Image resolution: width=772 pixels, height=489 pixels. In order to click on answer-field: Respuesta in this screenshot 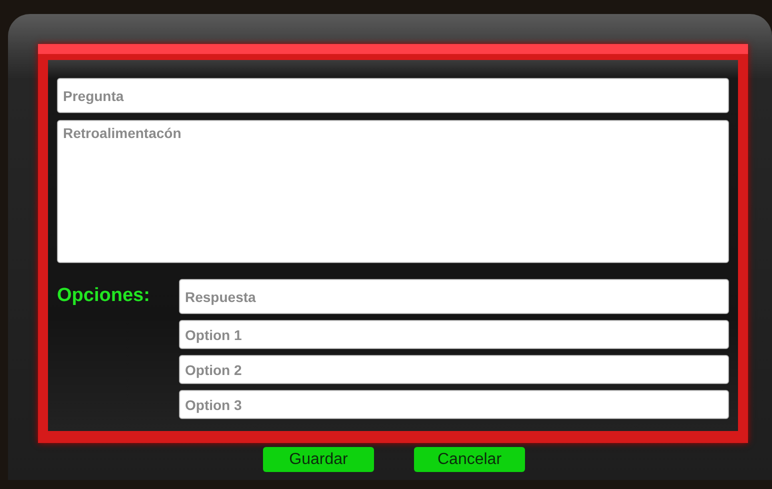, I will do `click(454, 296)`.